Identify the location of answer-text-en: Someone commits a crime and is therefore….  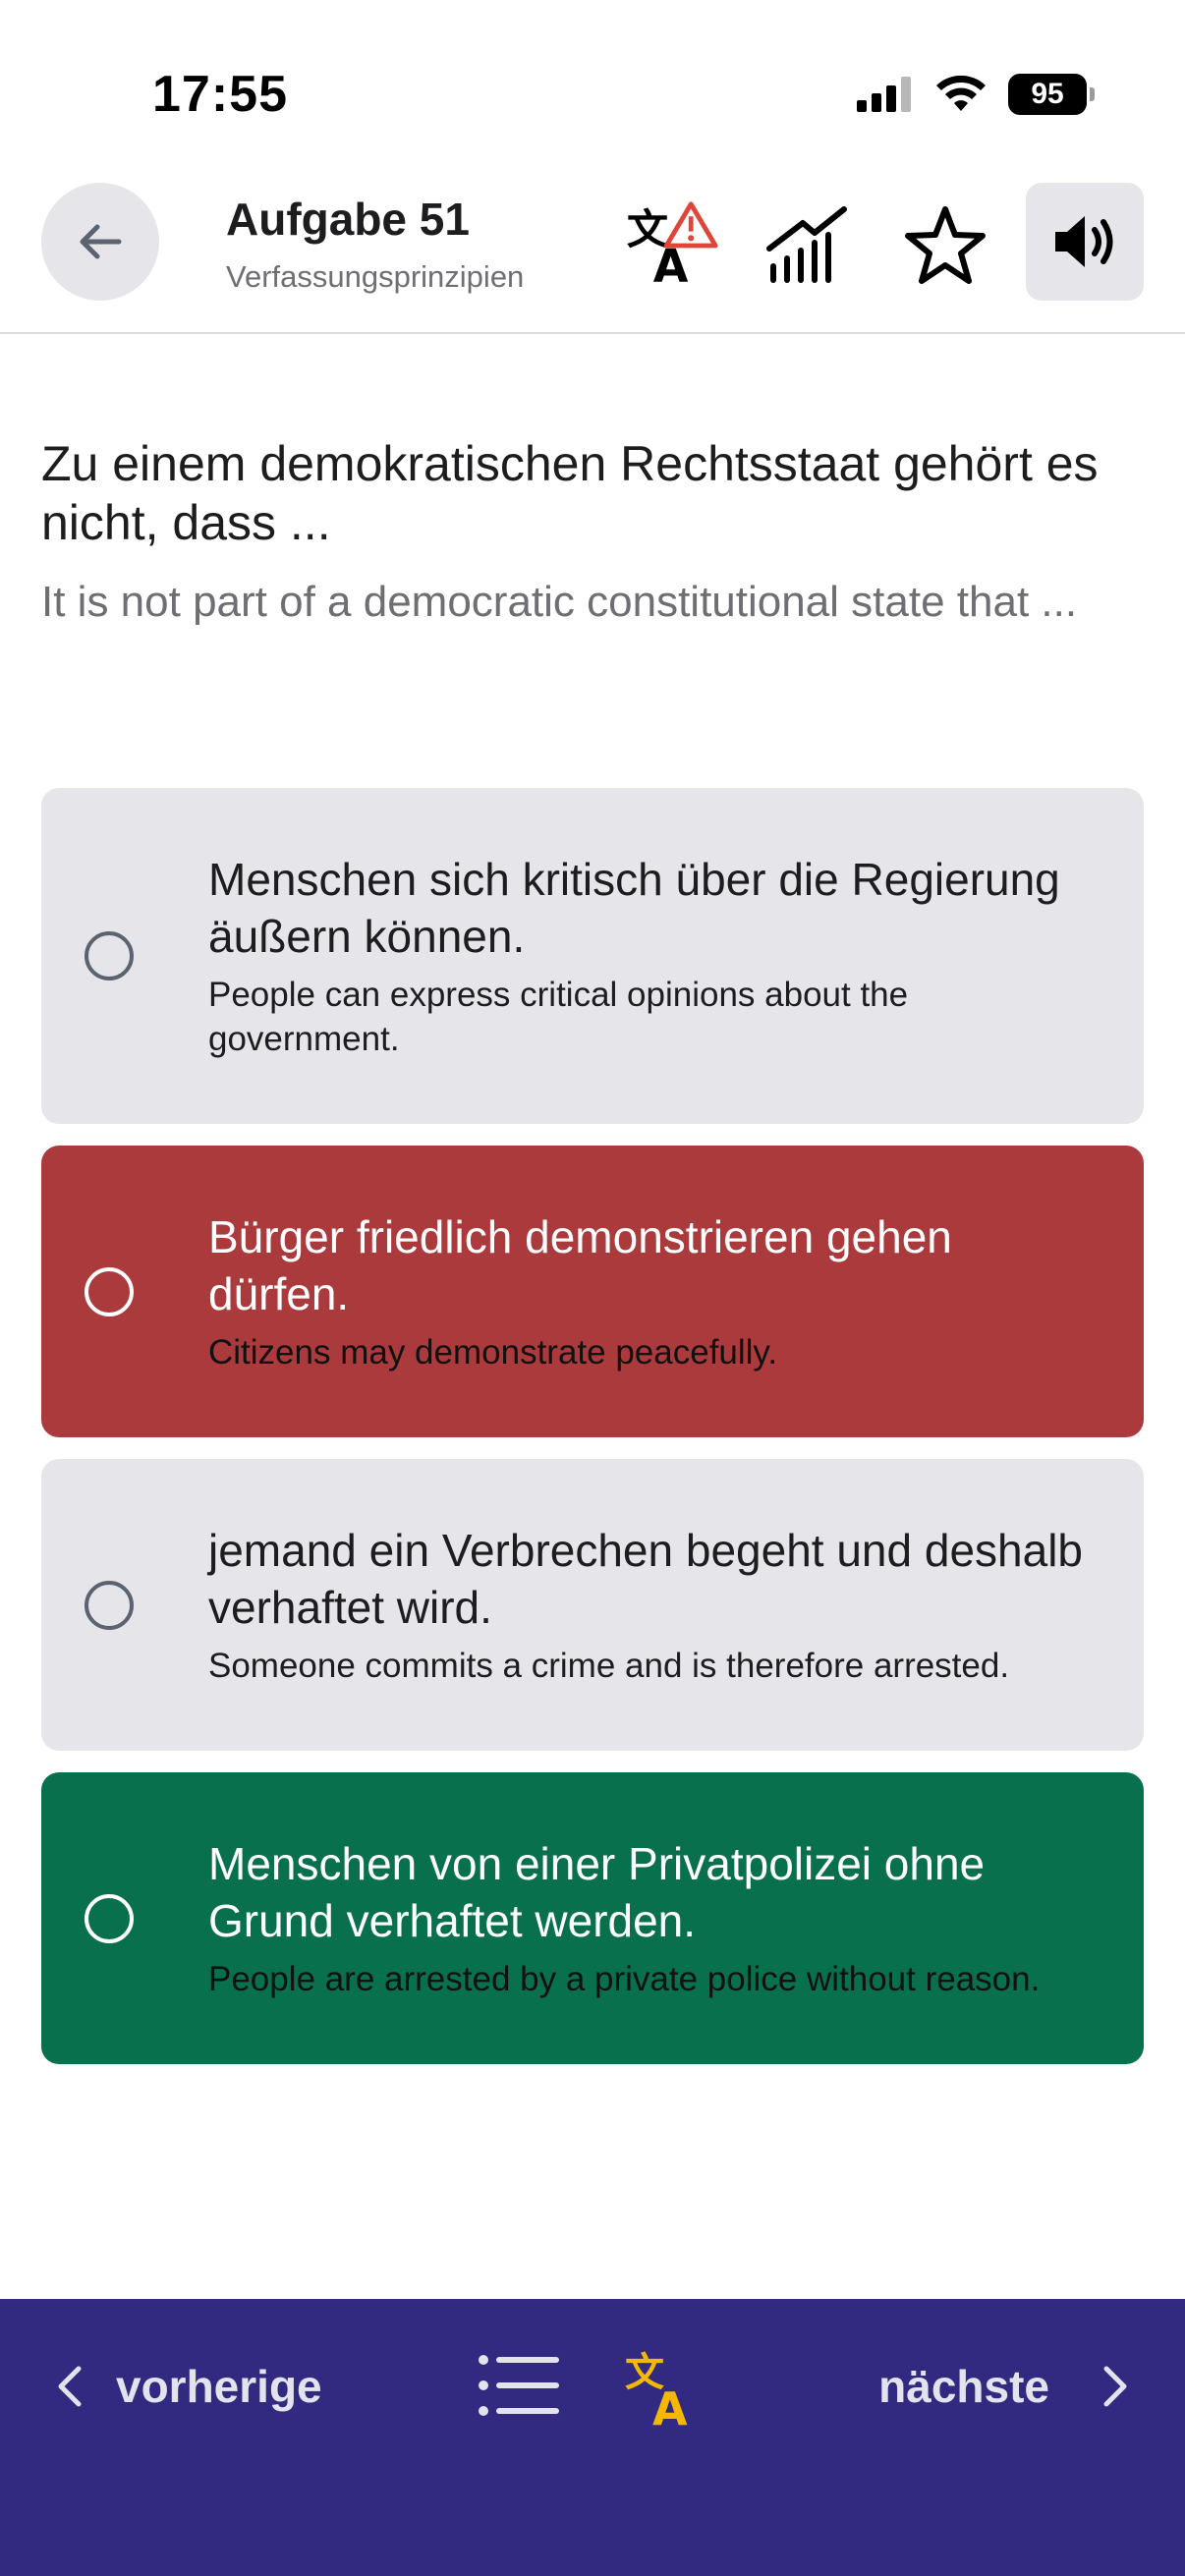
(609, 1666).